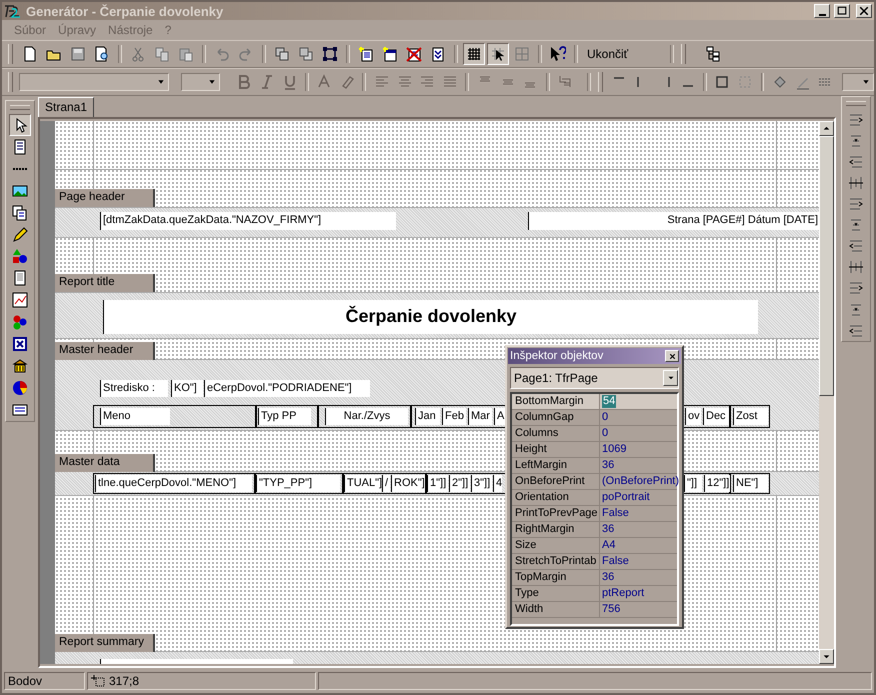  I want to click on property-row: LeftMargin 36, so click(594, 466).